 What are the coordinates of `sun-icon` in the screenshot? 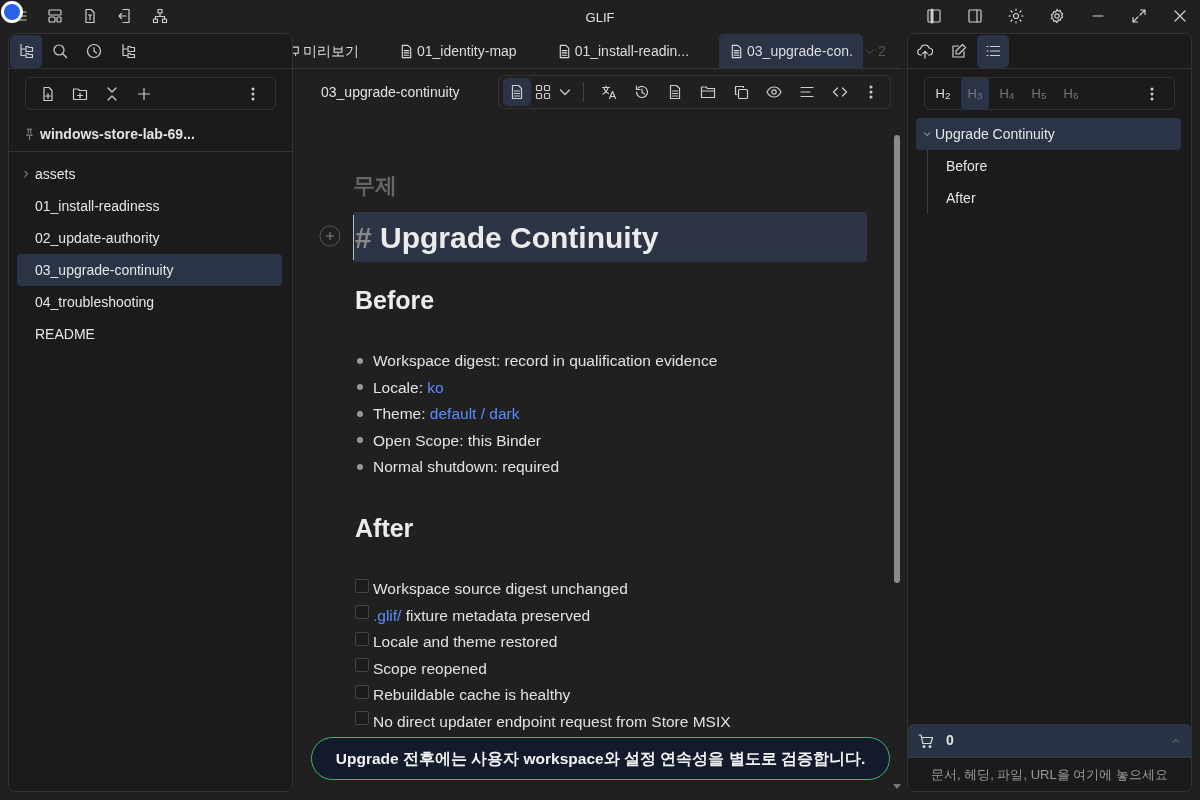 It's located at (1016, 16).